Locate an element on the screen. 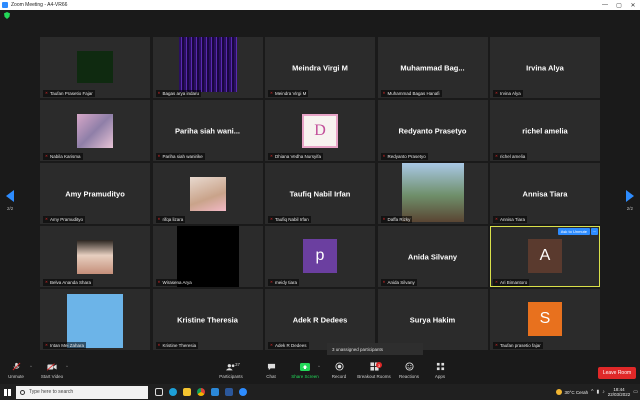 The width and height of the screenshot is (640, 400). participant-display-name: Irvina Alya is located at coordinates (545, 67).